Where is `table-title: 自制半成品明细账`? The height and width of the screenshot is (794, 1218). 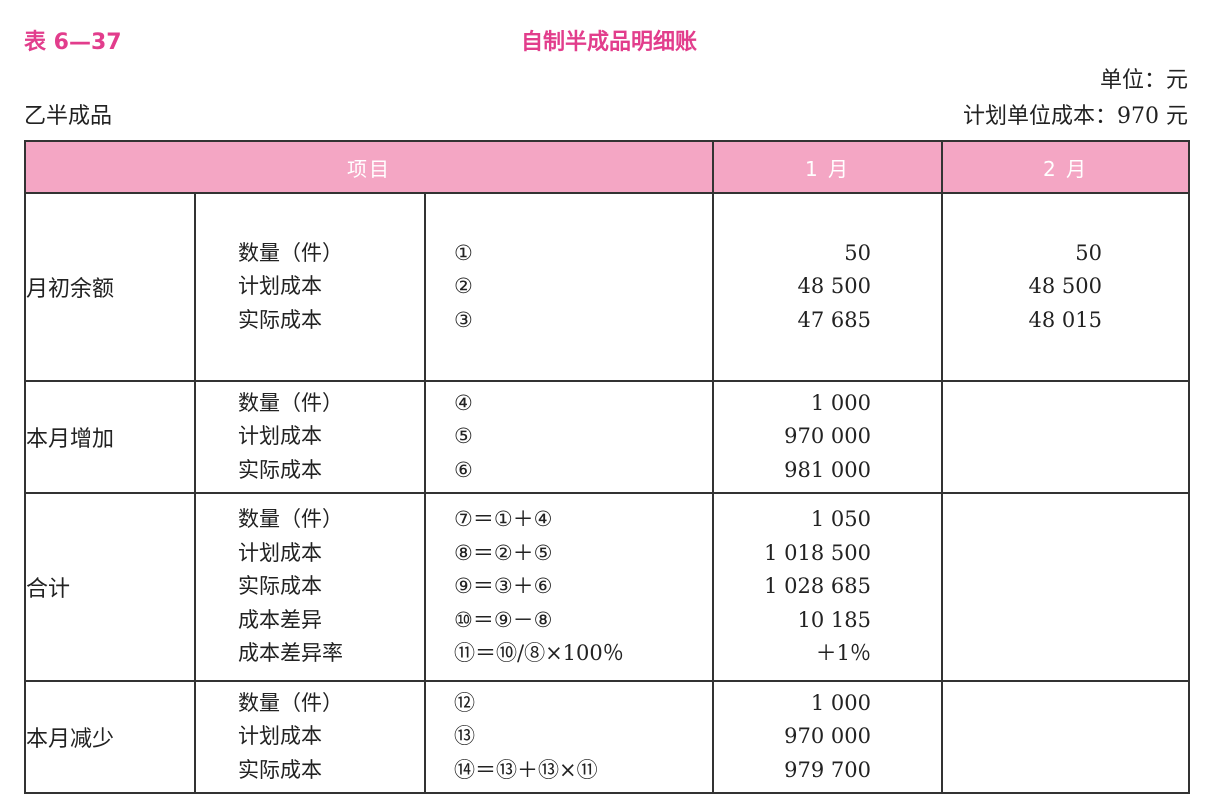
table-title: 自制半成品明细账 is located at coordinates (608, 42).